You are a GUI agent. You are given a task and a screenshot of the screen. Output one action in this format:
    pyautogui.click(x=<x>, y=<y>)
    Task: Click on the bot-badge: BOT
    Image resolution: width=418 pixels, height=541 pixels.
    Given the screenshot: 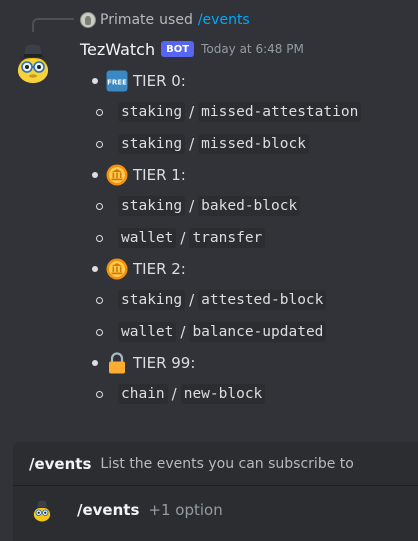 What is the action you would take?
    pyautogui.click(x=178, y=49)
    